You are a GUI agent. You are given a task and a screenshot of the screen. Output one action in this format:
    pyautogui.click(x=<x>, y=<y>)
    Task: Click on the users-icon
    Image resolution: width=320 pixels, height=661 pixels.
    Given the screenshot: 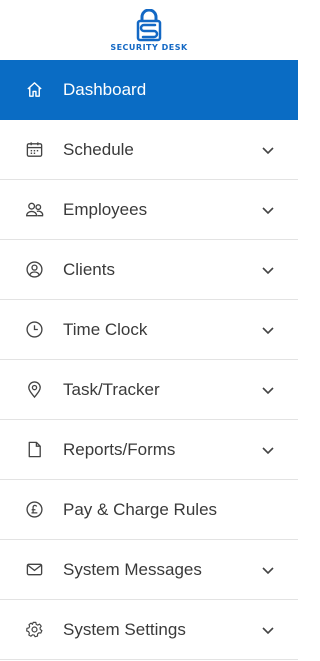 What is the action you would take?
    pyautogui.click(x=34, y=210)
    